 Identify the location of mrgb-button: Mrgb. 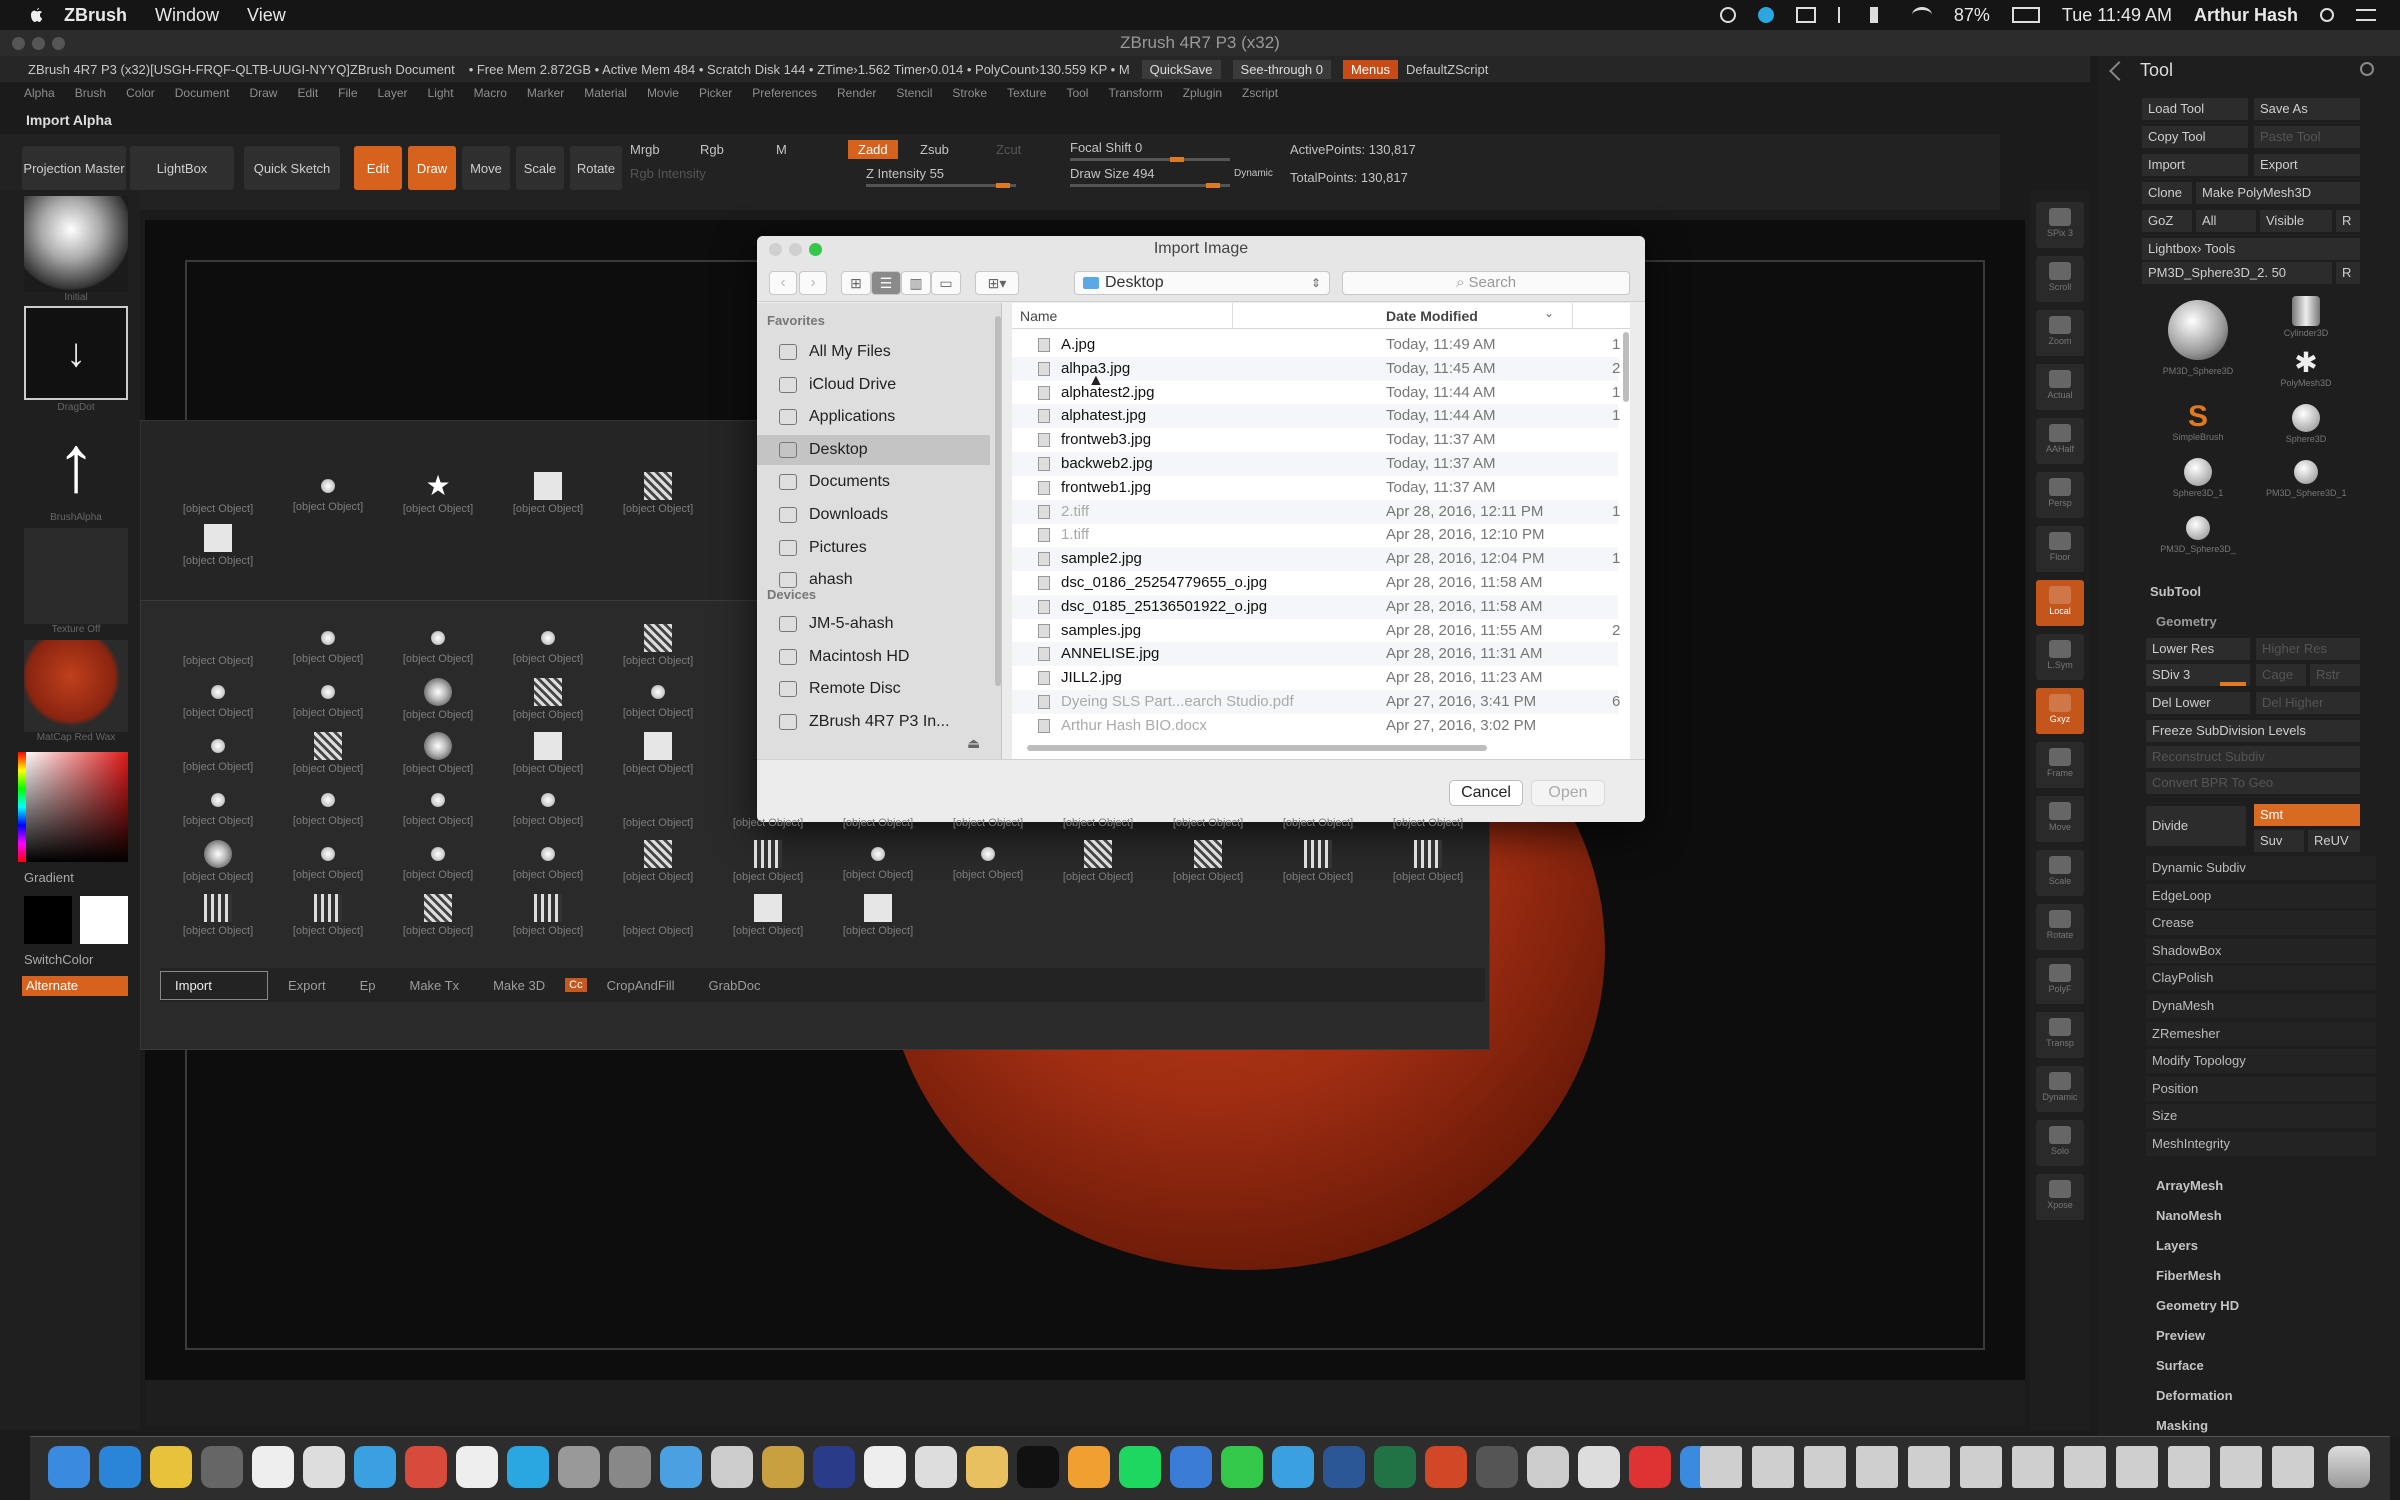
(645, 149).